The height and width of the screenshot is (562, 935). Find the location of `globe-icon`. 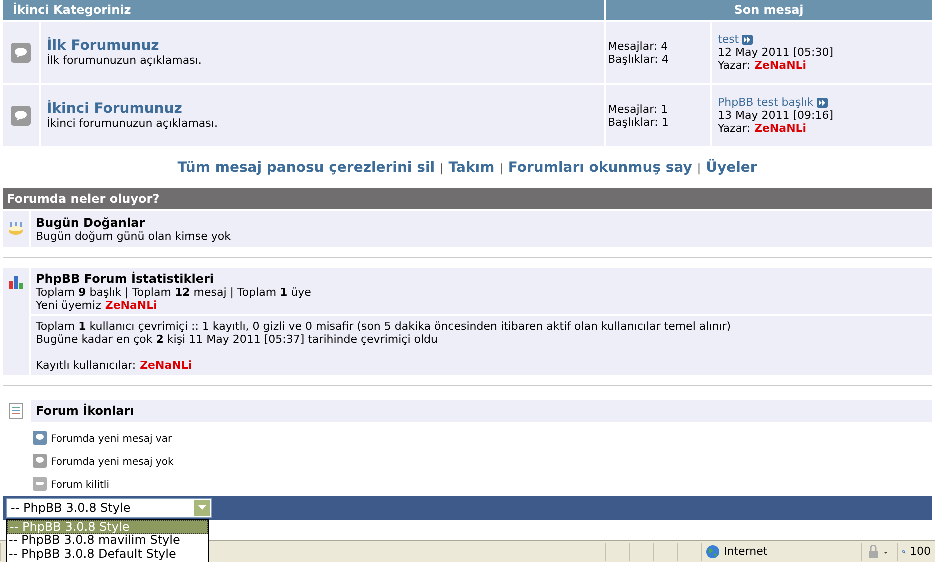

globe-icon is located at coordinates (713, 551).